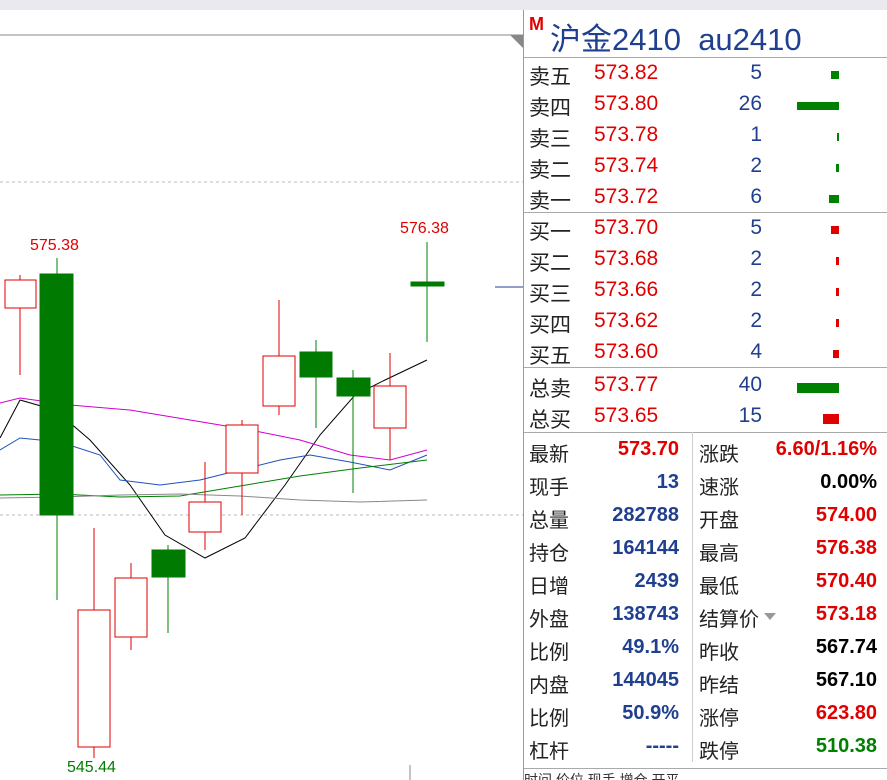  What do you see at coordinates (645, 515) in the screenshot?
I see `stat-value: 282788` at bounding box center [645, 515].